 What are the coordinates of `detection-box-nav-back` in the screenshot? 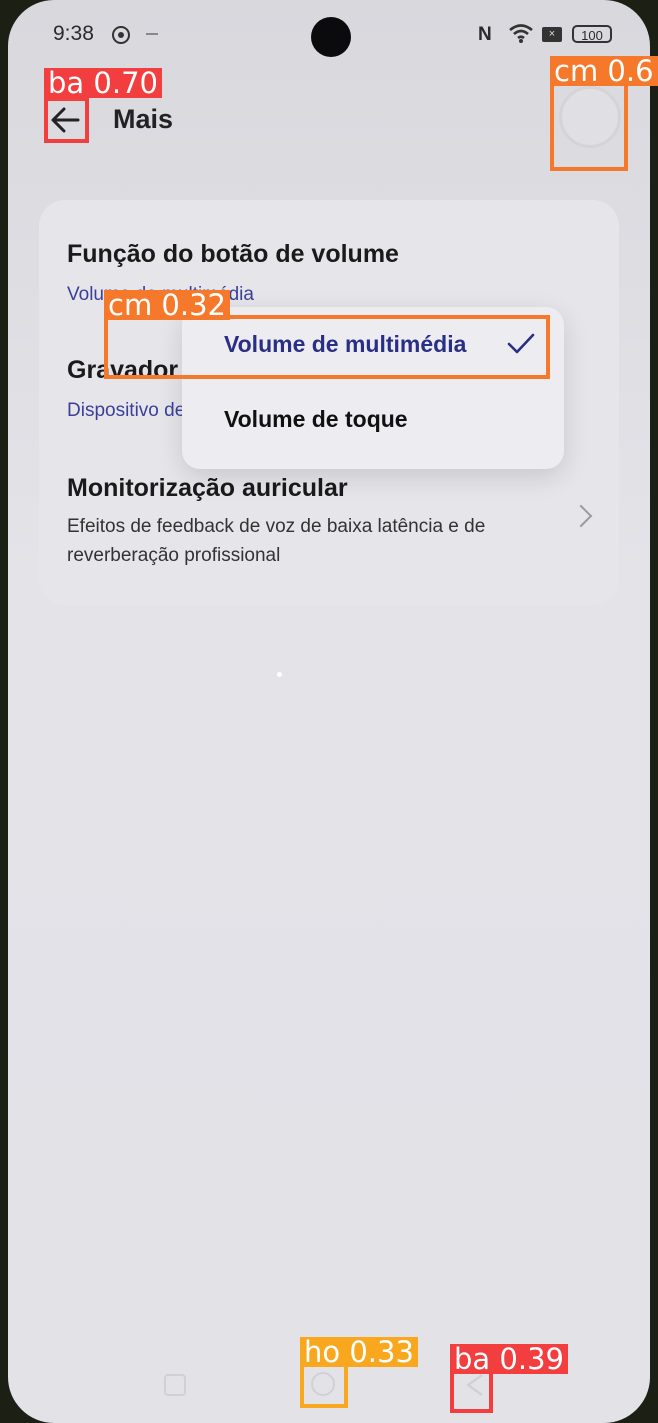 It's located at (471, 1391).